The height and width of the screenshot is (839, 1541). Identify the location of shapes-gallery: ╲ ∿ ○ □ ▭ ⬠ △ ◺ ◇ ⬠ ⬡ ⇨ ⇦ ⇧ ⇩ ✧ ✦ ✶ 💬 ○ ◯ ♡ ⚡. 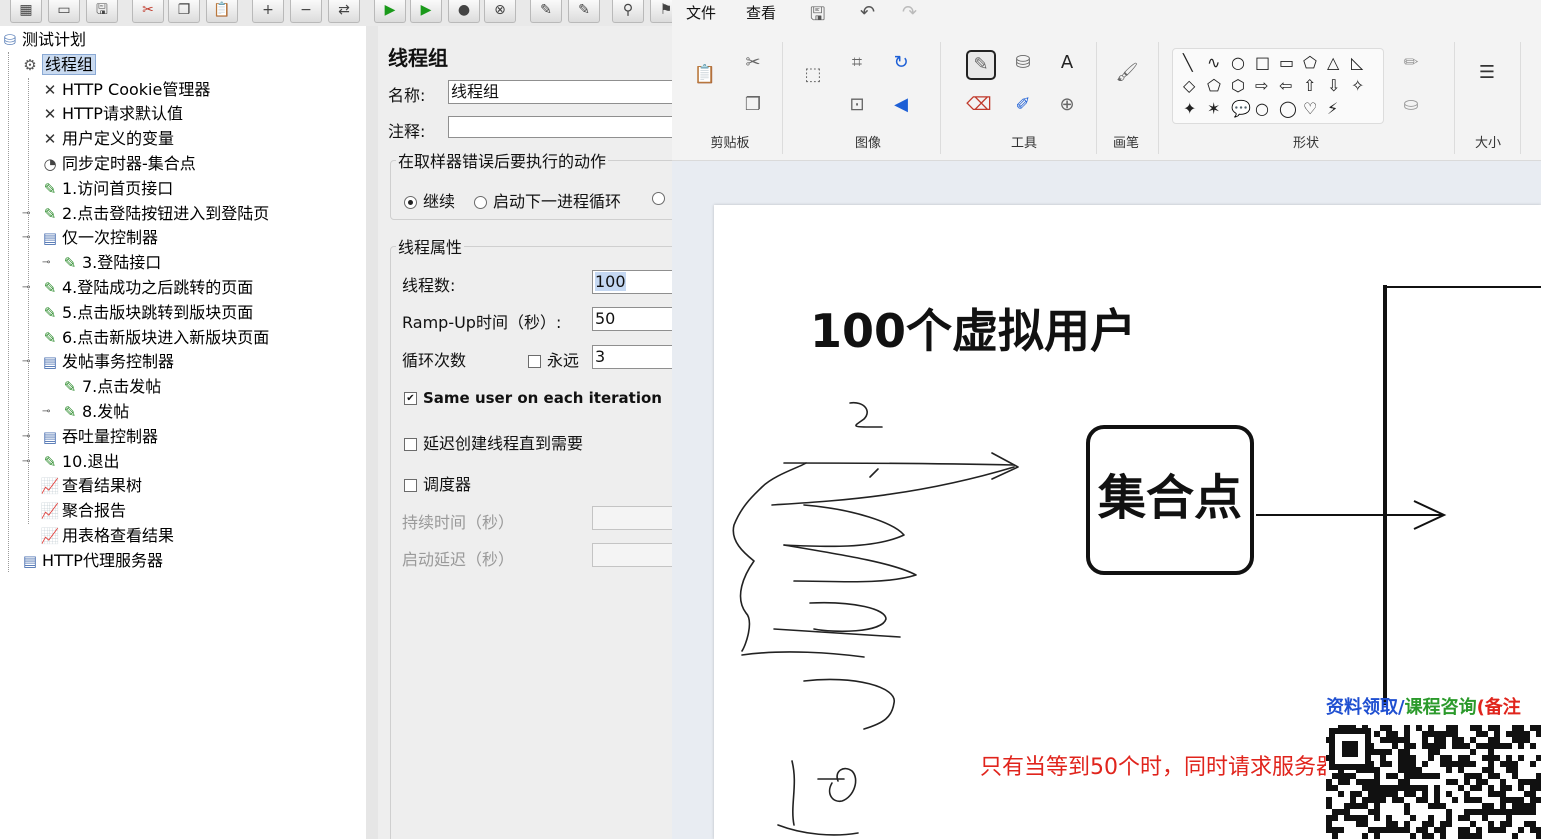
(1278, 86).